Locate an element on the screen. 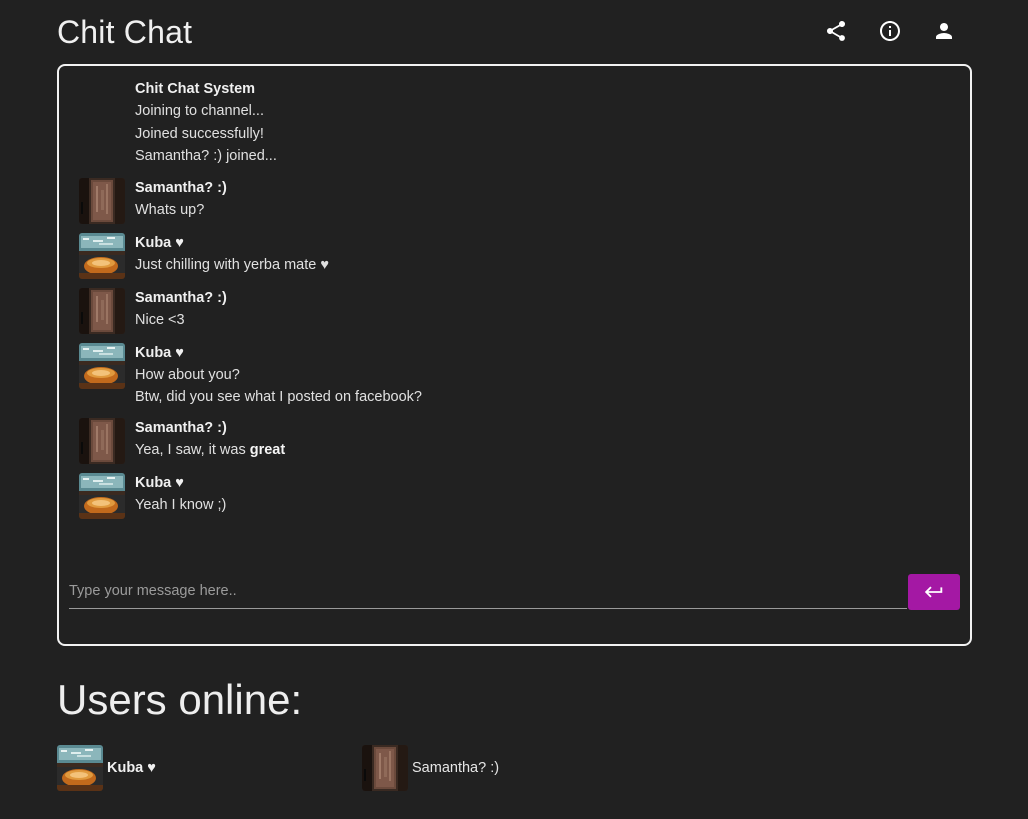 Image resolution: width=1028 pixels, height=819 pixels. message-text: Yeah I know ;) is located at coordinates (181, 504).